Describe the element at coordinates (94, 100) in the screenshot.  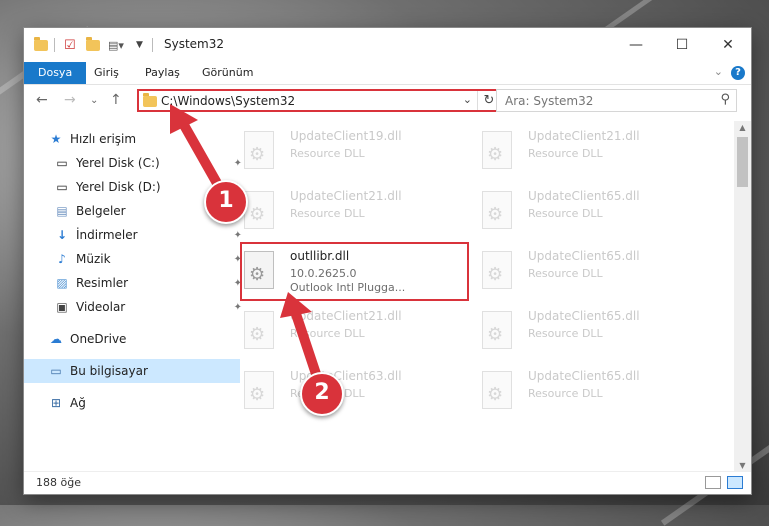
I see `recent-chevron-icon: ⌄` at that location.